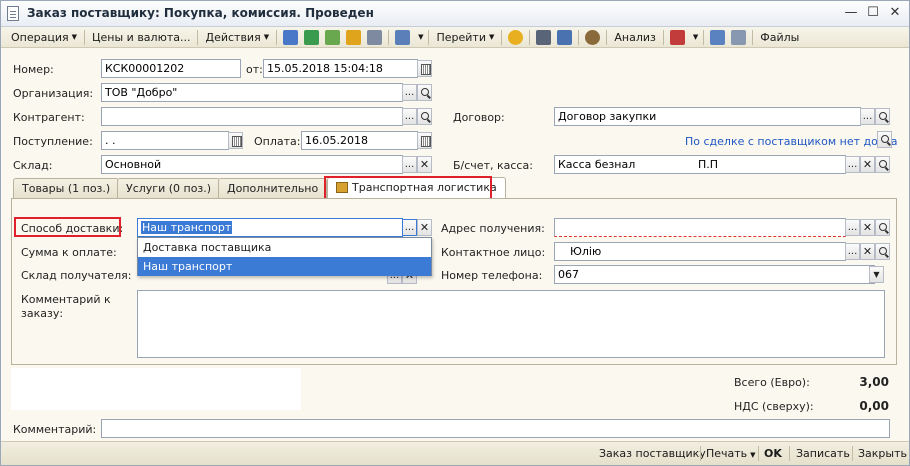 This screenshot has width=910, height=466. I want to click on operation-menu: Операция ▼, so click(44, 37).